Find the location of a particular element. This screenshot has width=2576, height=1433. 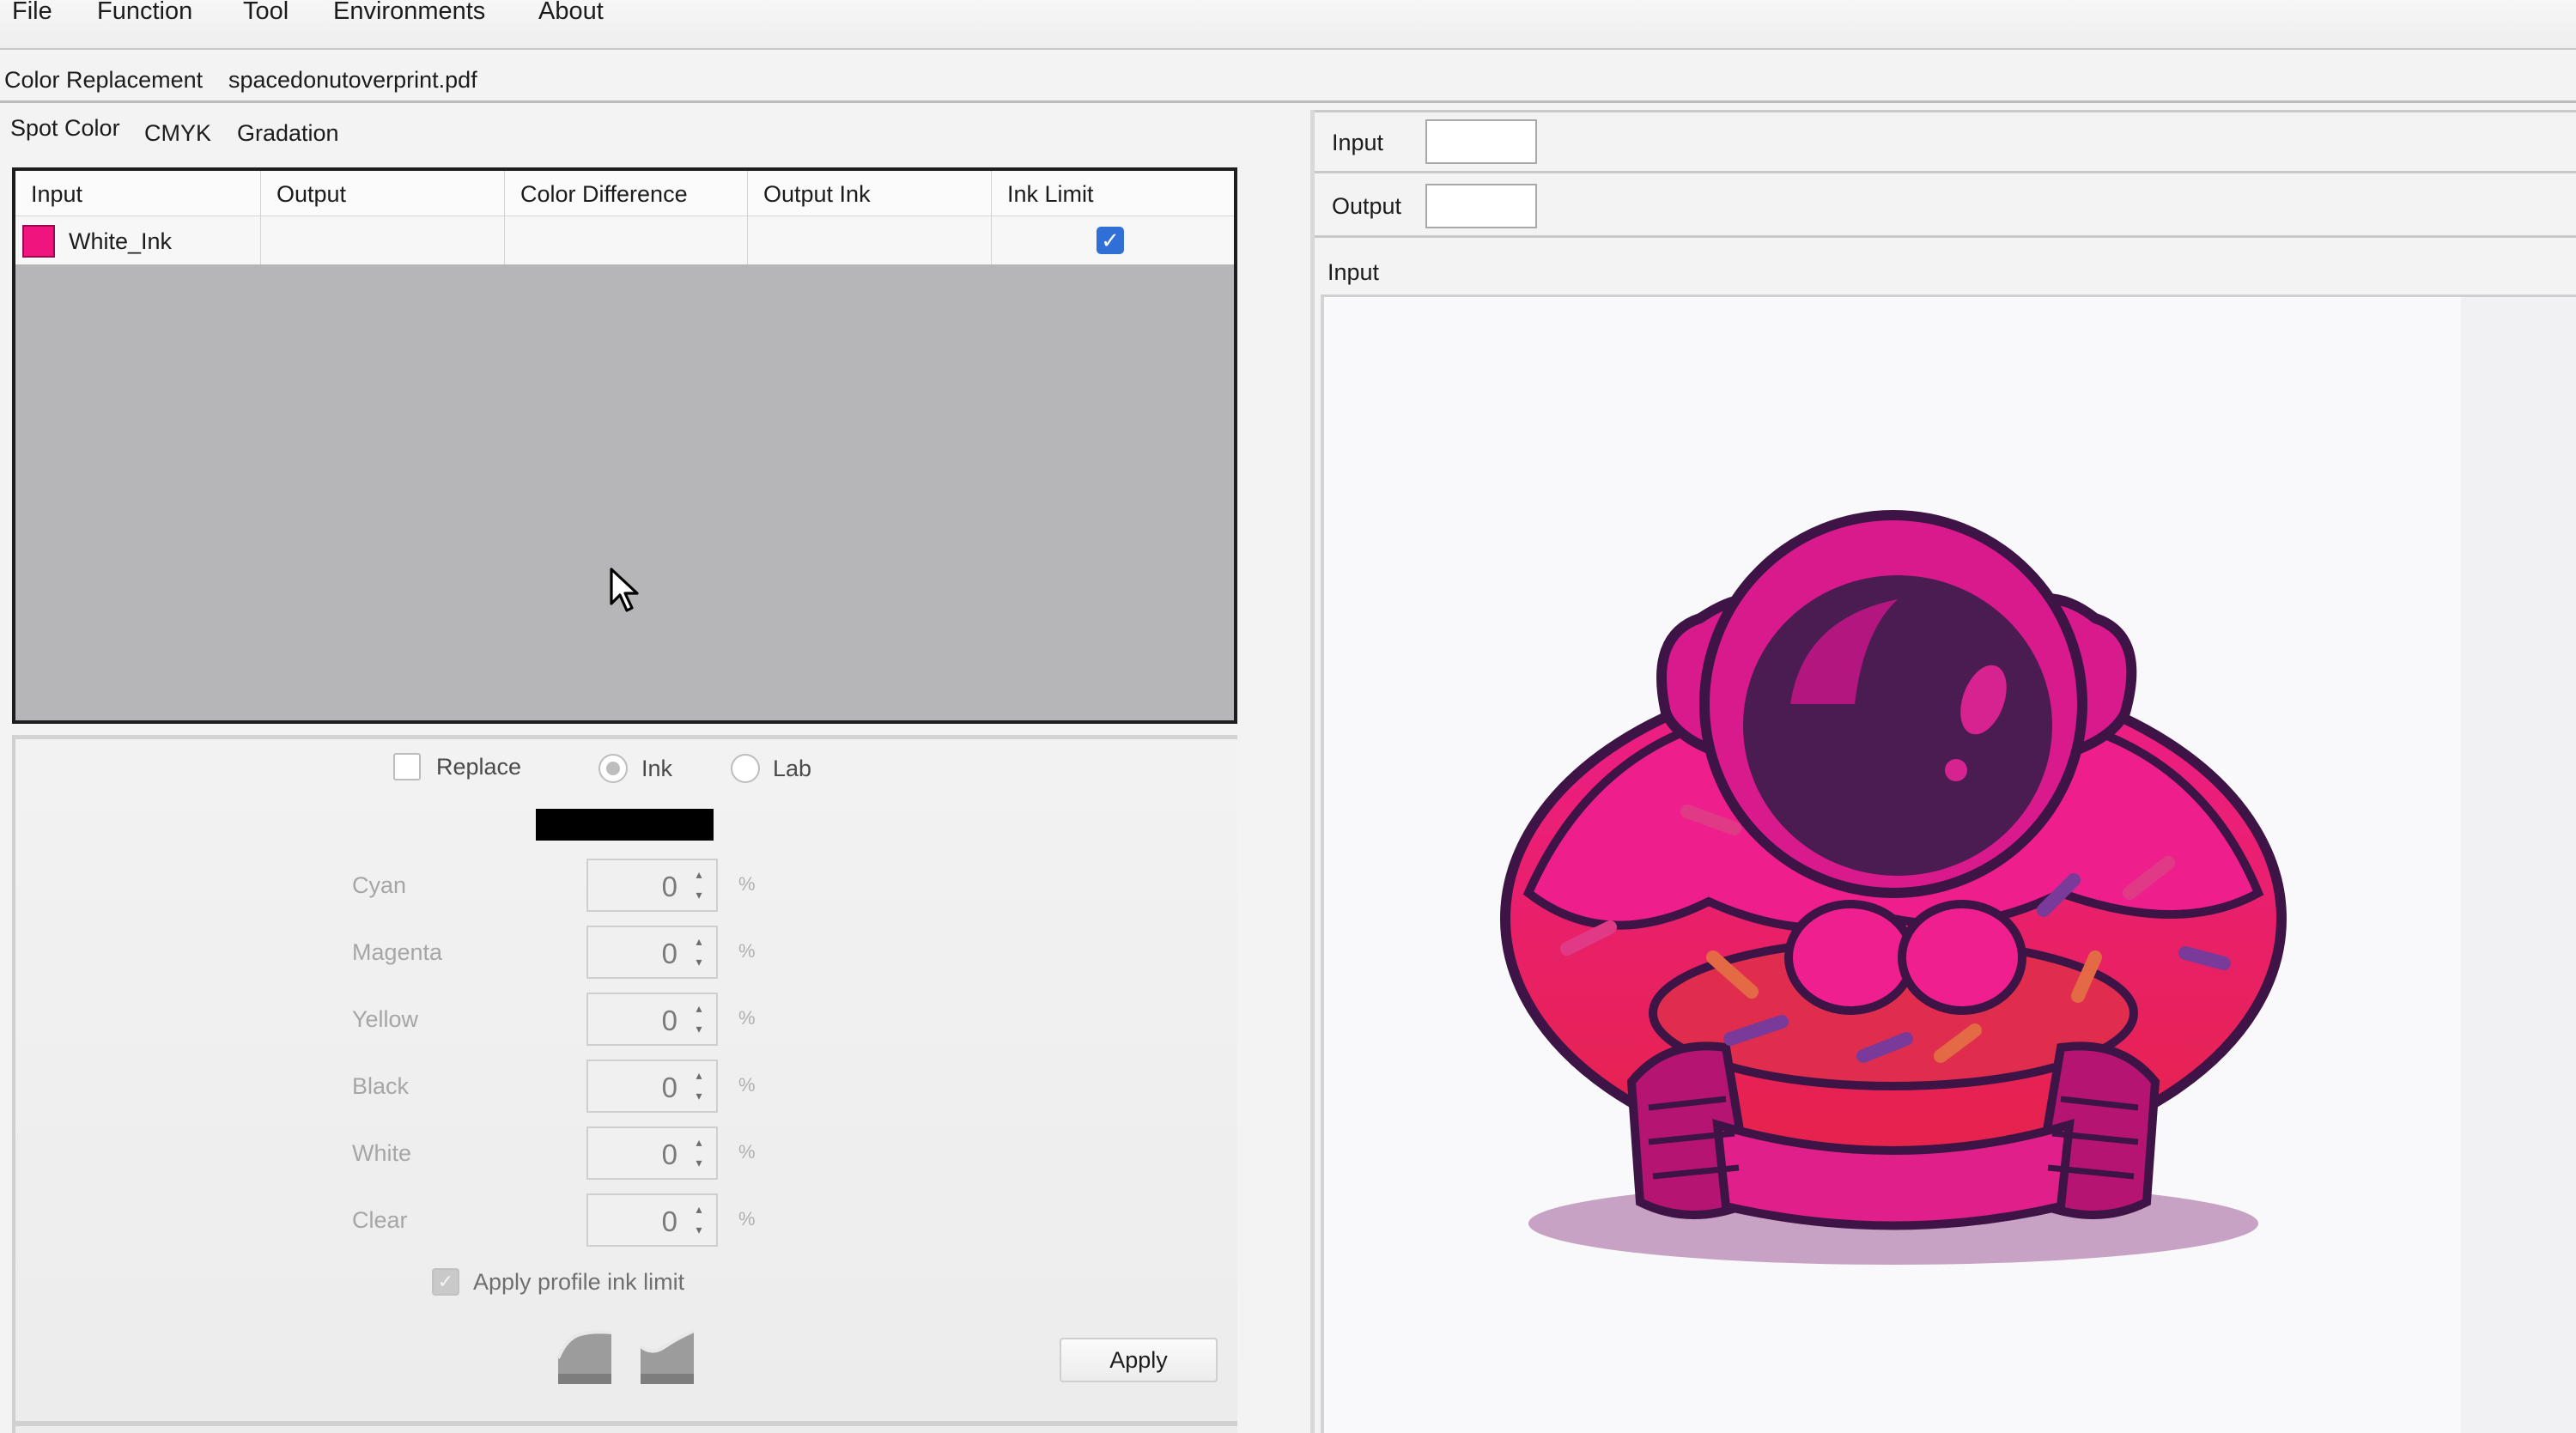

input-swatch-row: Input is located at coordinates (1945, 141).